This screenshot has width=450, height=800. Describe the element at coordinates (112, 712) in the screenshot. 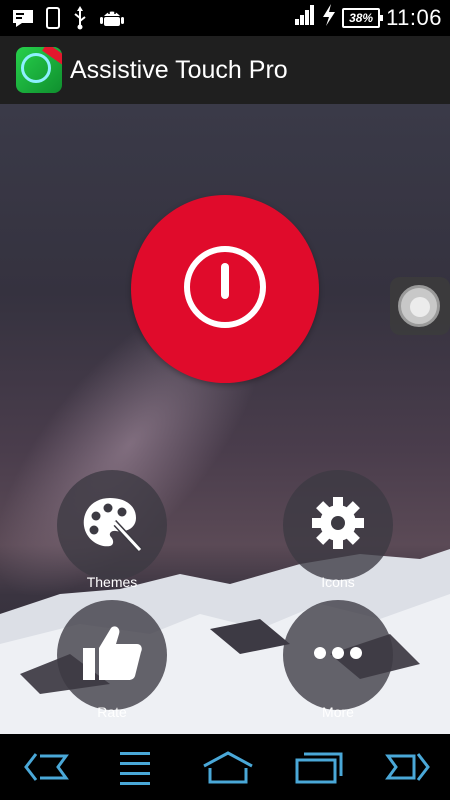

I see `rate-label: Rate` at that location.